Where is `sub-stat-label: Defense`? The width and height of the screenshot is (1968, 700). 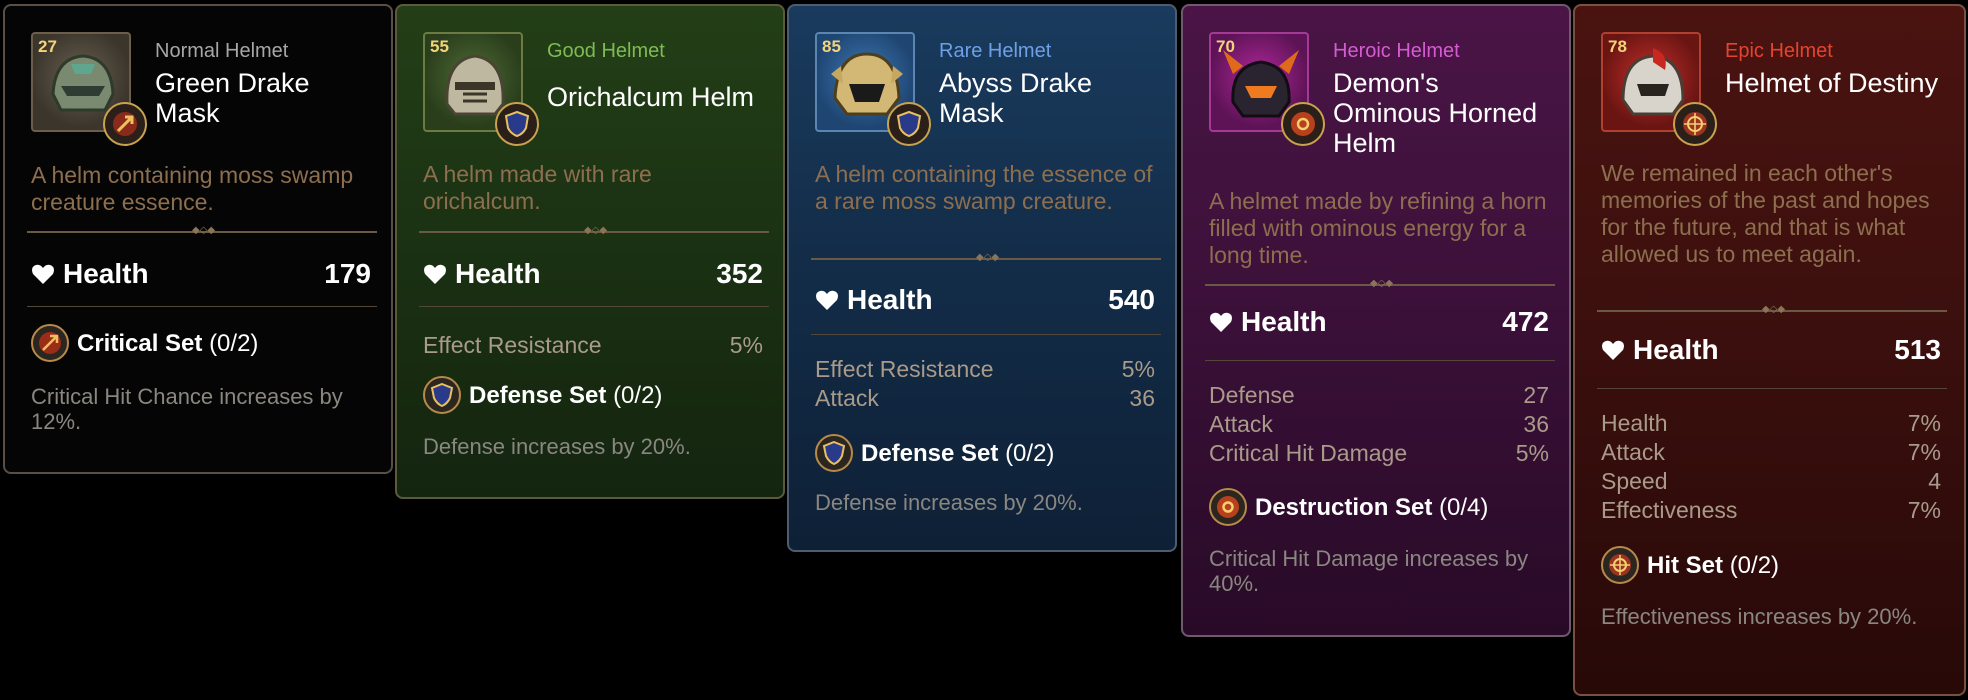
sub-stat-label: Defense is located at coordinates (1252, 395).